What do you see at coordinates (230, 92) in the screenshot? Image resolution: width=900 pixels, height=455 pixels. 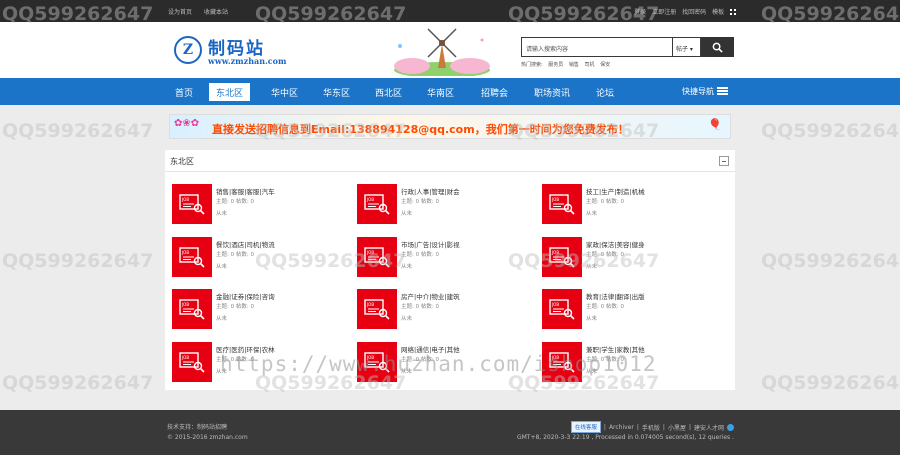 I see `nav-item-northeast: 东北区` at bounding box center [230, 92].